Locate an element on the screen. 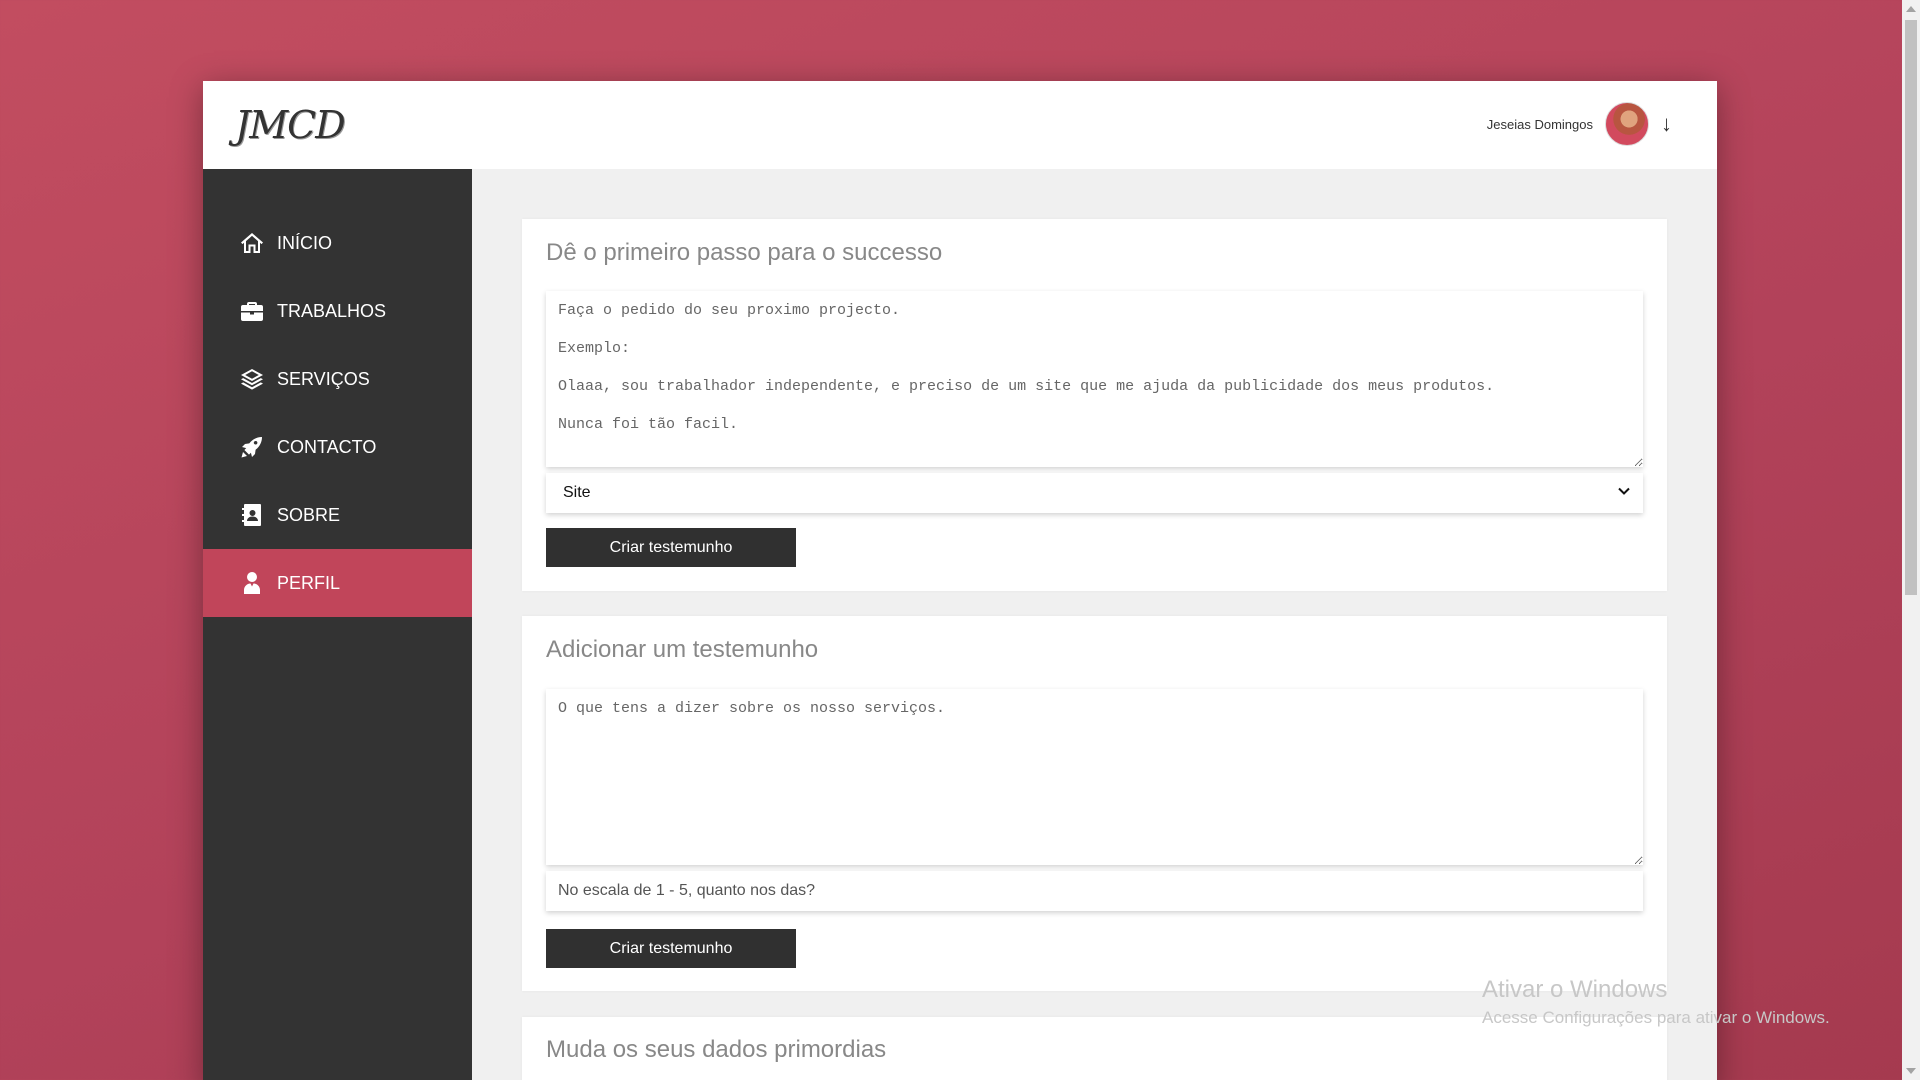  avatar is located at coordinates (1627, 124).